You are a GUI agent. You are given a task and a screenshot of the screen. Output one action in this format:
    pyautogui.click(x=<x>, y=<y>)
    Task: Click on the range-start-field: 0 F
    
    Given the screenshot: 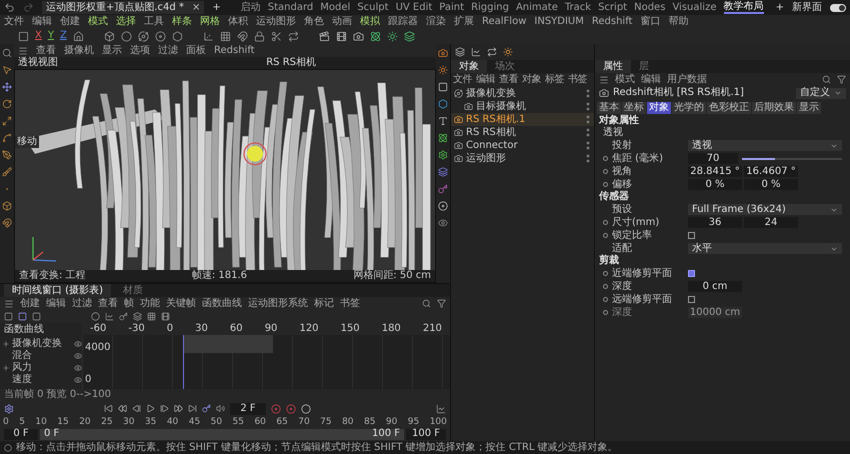 What is the action you would take?
    pyautogui.click(x=21, y=434)
    